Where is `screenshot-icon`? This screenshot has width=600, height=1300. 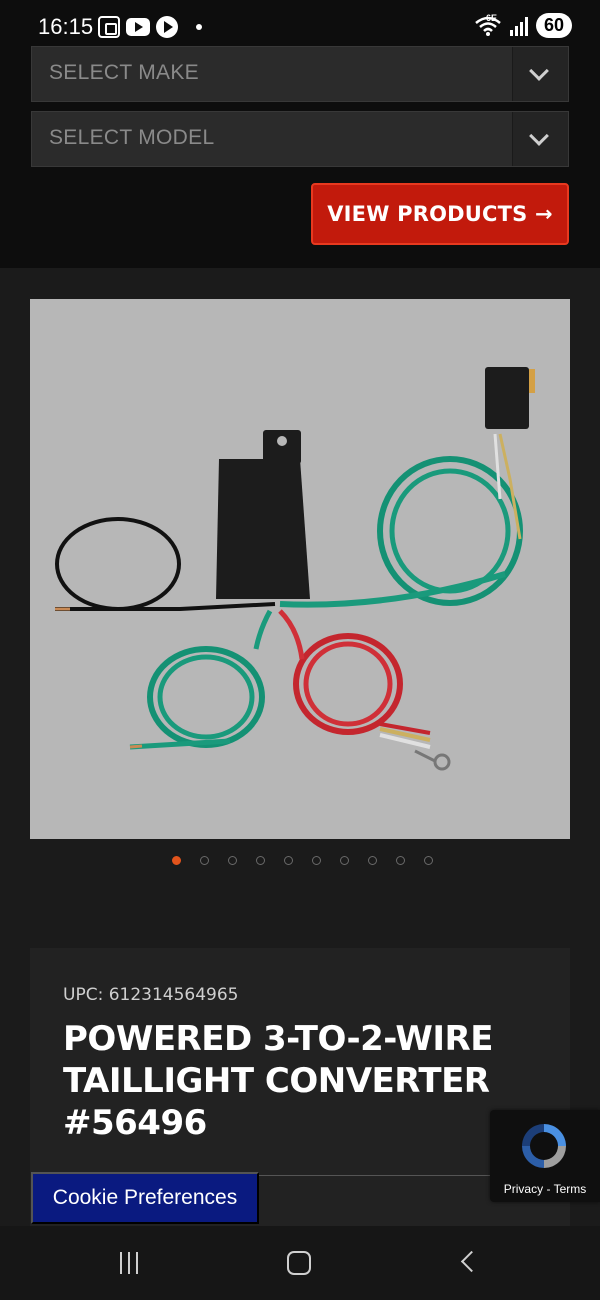
screenshot-icon is located at coordinates (109, 27).